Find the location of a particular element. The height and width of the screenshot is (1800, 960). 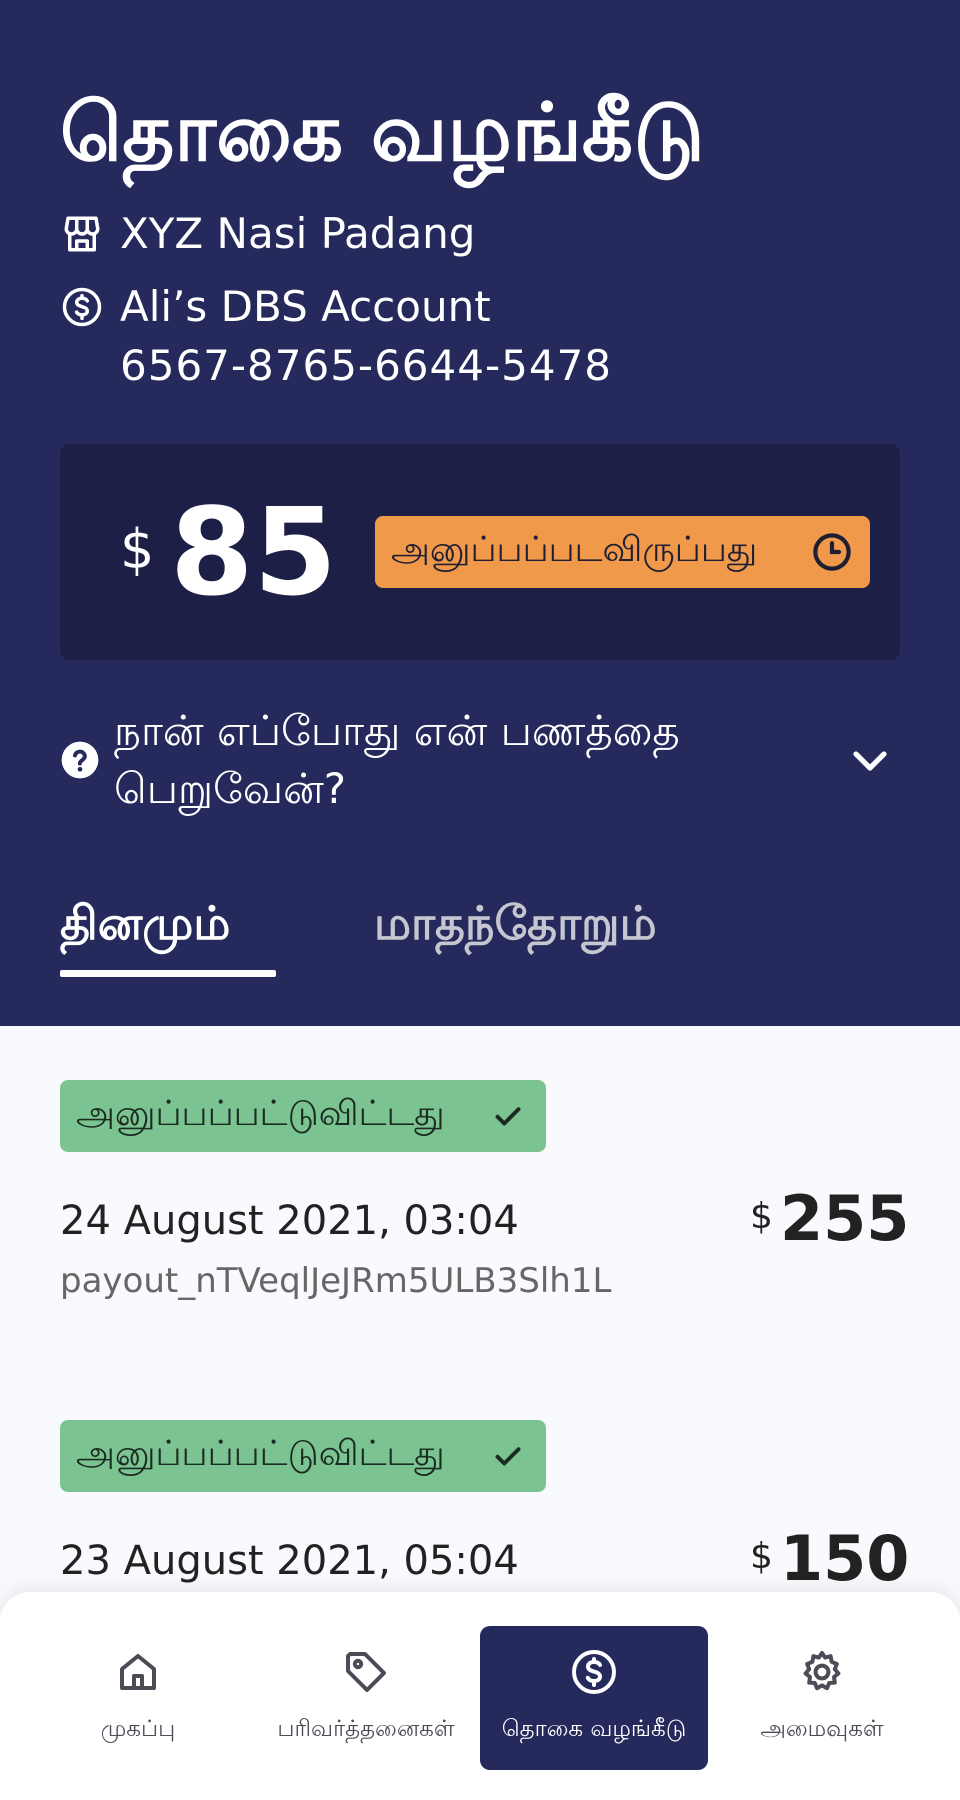

home-icon is located at coordinates (138, 1672).